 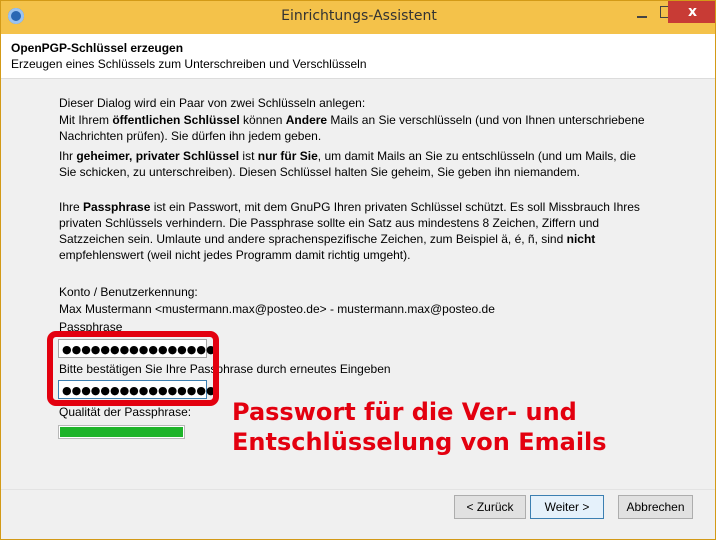 I want to click on close-icon: x, so click(x=691, y=12).